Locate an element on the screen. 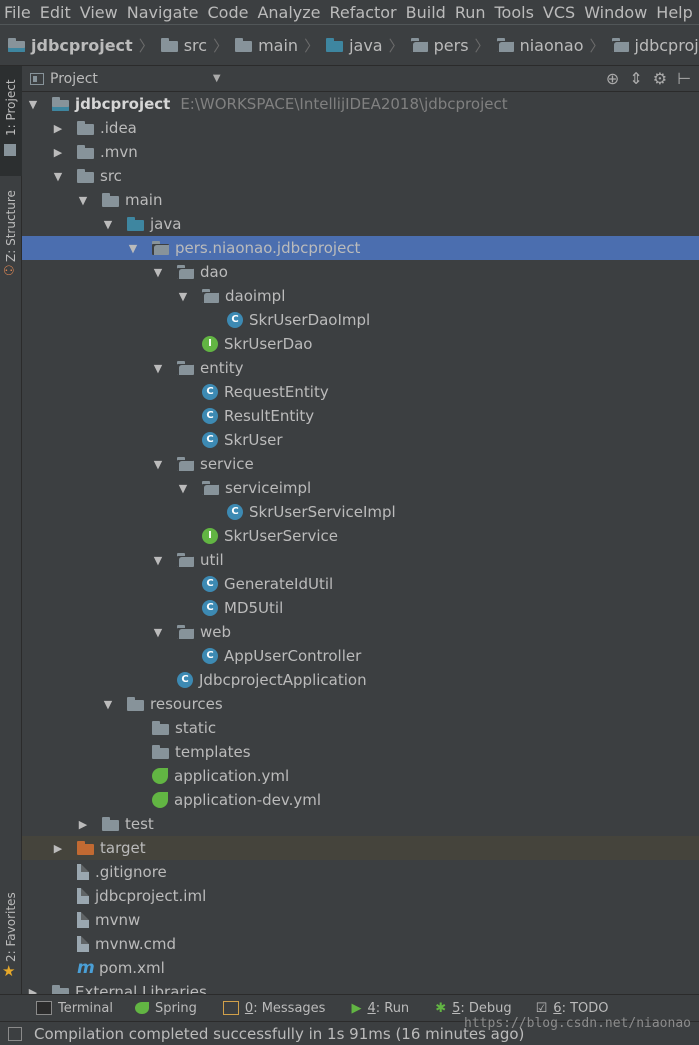  tree-item-class: C AppUserController is located at coordinates (360, 656).